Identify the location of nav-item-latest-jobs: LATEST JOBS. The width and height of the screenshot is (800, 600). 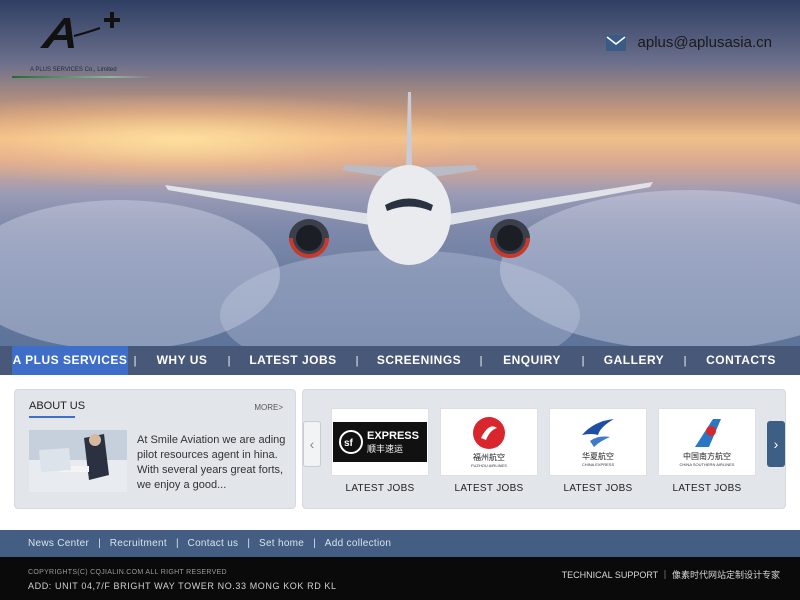
(293, 360).